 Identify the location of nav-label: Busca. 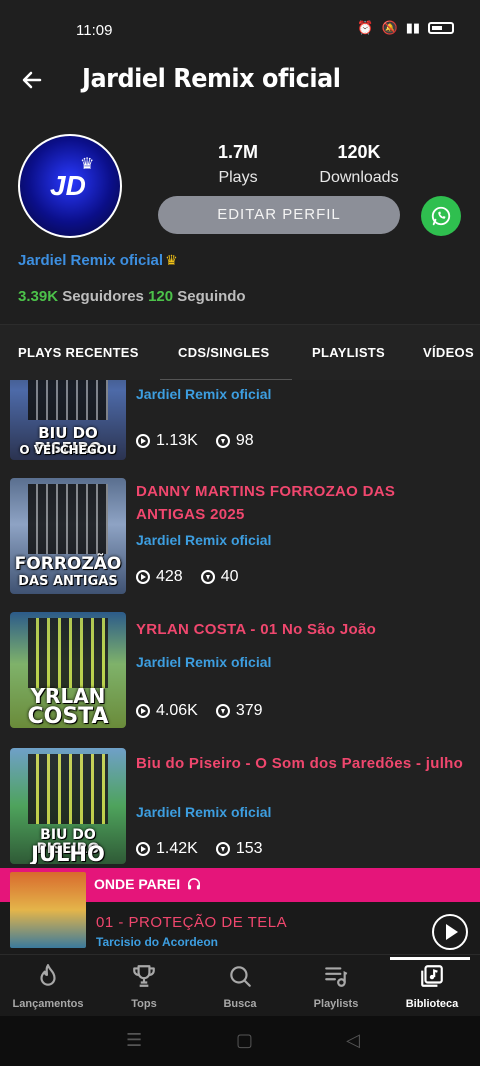
(240, 1004).